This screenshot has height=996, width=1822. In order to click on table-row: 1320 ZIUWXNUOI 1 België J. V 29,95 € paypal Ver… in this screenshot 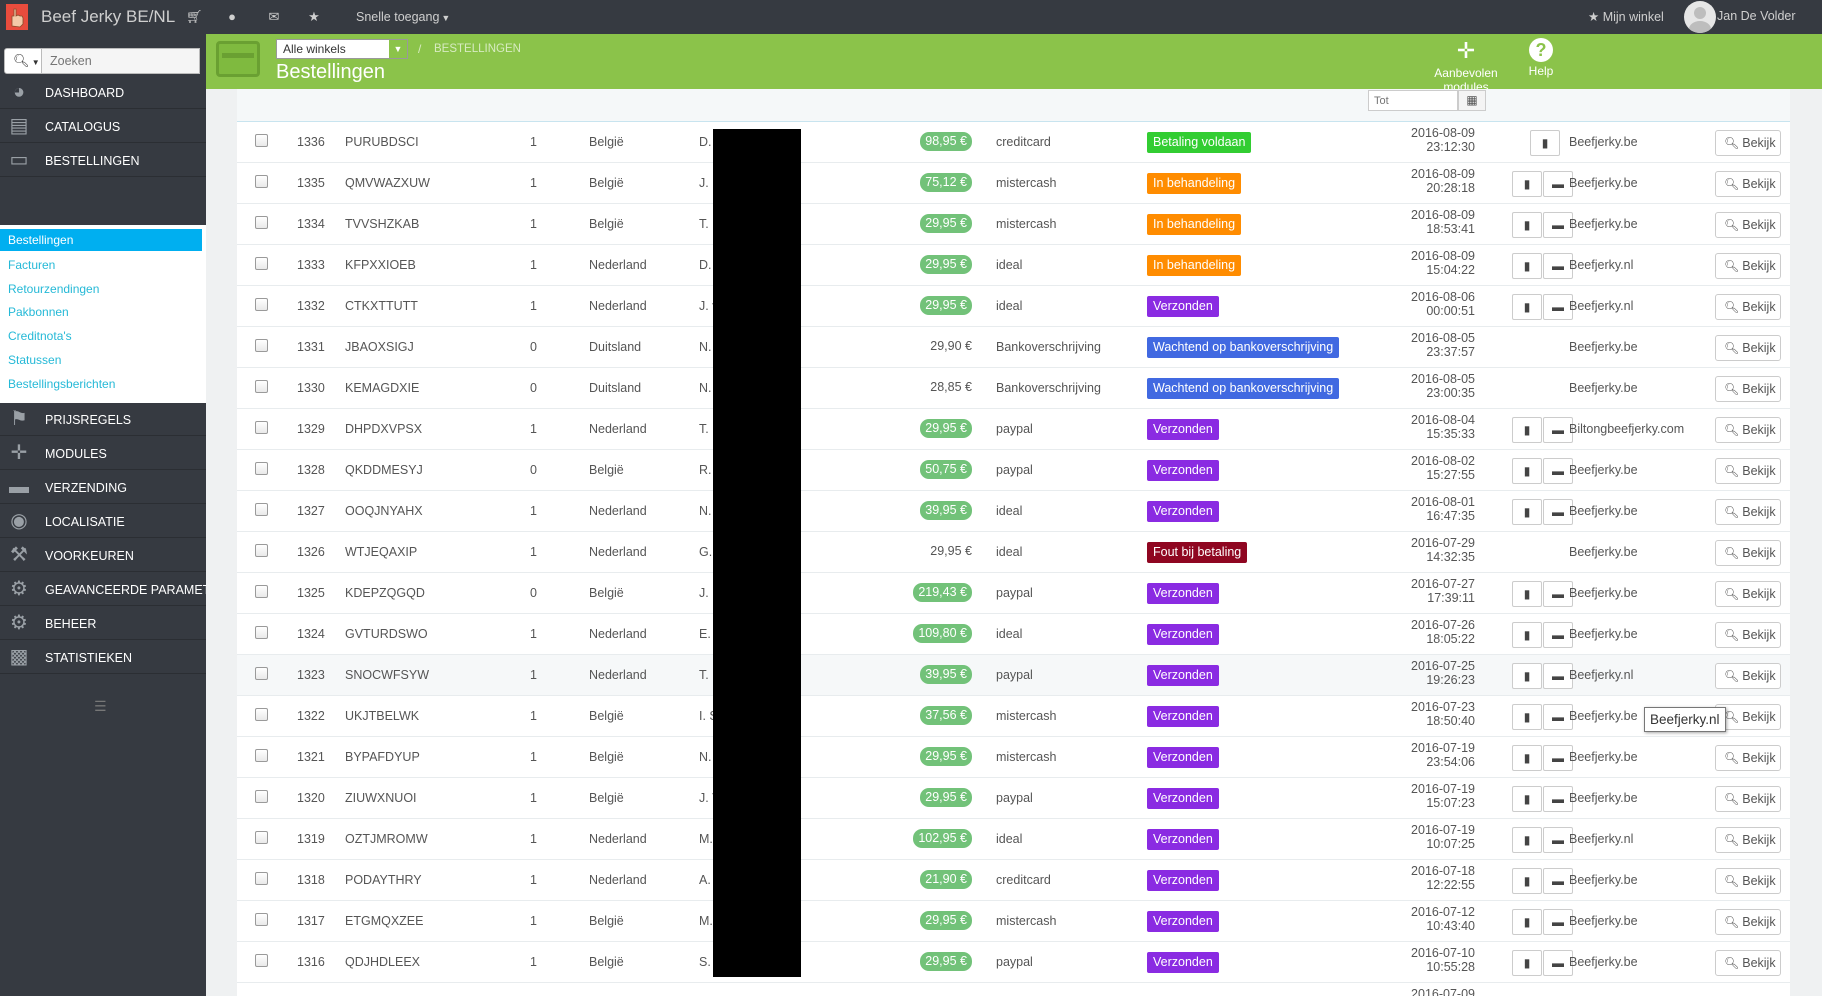, I will do `click(1013, 798)`.